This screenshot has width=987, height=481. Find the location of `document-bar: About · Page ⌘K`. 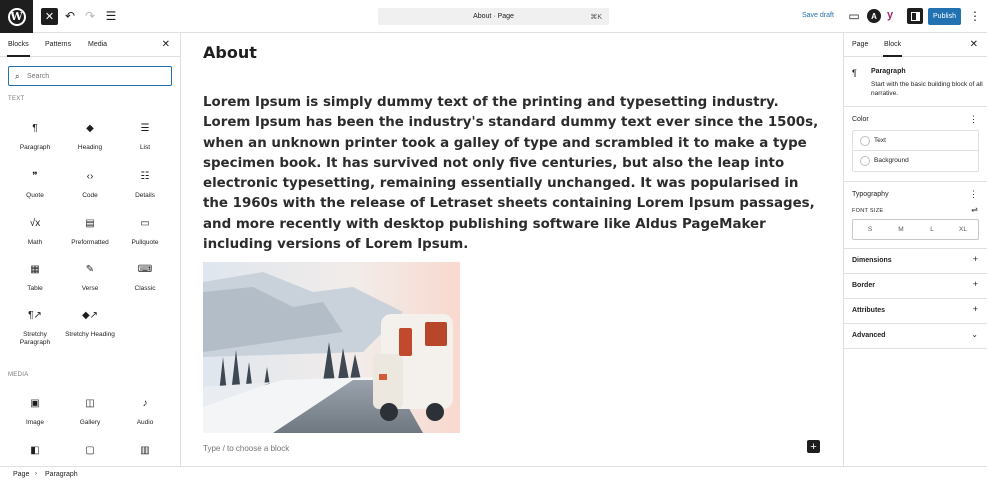

document-bar: About · Page ⌘K is located at coordinates (493, 16).